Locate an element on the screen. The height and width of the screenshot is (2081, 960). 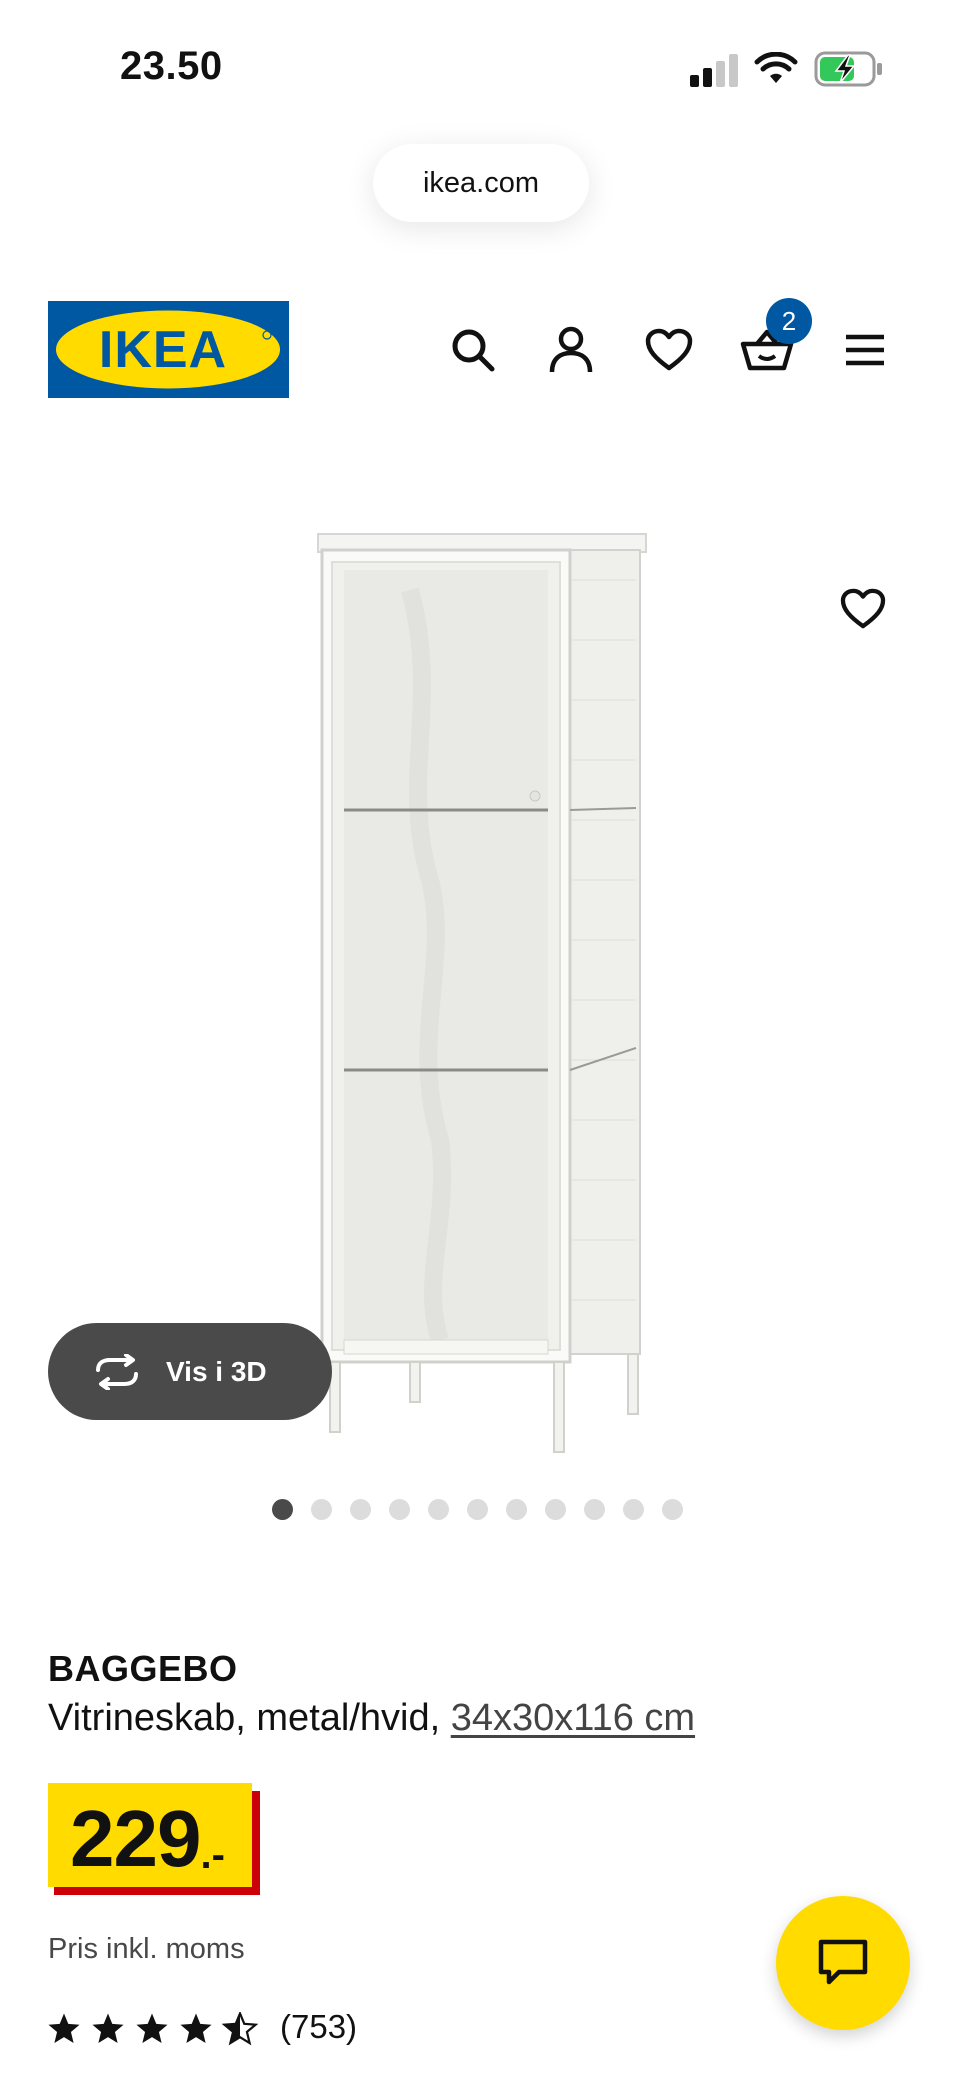
menu-icon is located at coordinates (865, 350).